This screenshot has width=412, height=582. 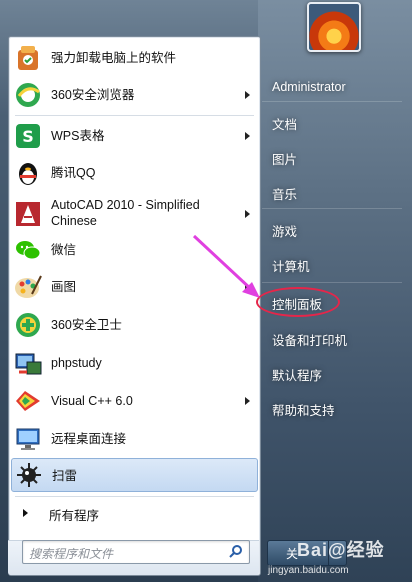 What do you see at coordinates (284, 123) in the screenshot?
I see `right-item-documents: 文档` at bounding box center [284, 123].